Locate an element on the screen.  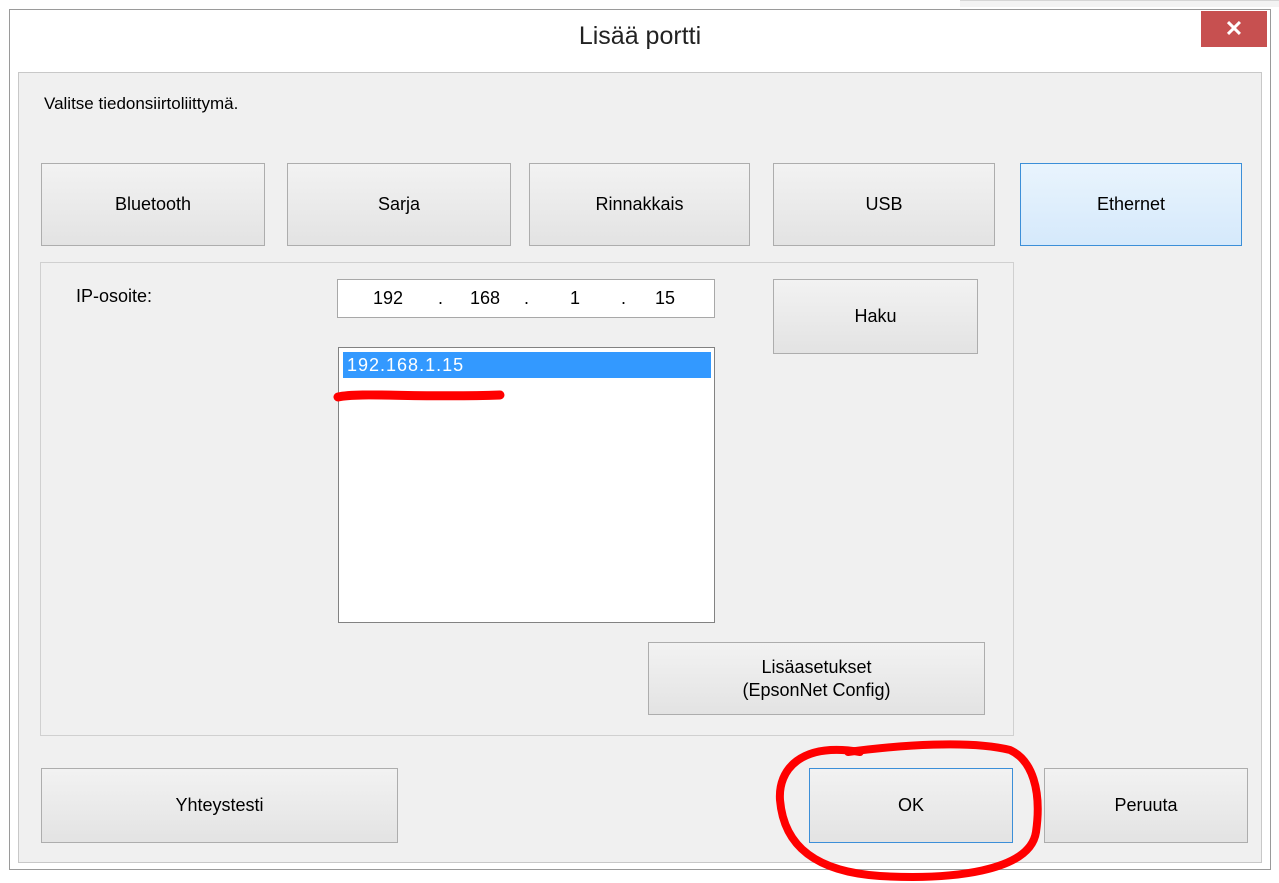
interface-button-label: Bluetooth is located at coordinates (153, 204).